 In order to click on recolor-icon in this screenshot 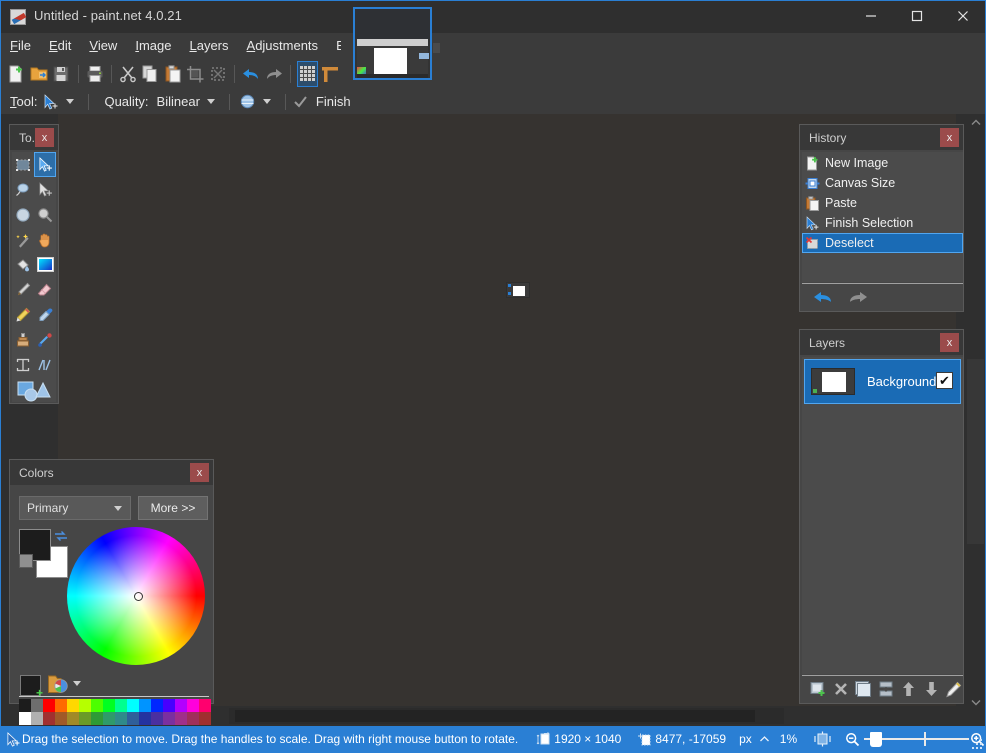, I will do `click(45, 339)`.